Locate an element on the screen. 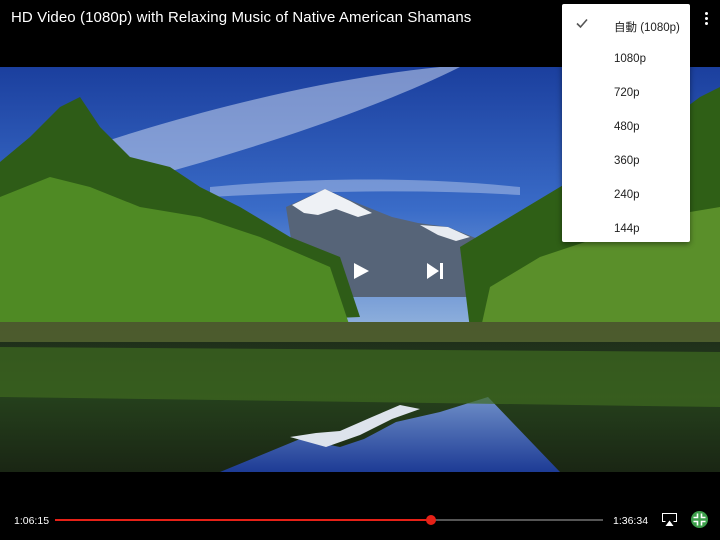  duration: 1:36:34 is located at coordinates (631, 521).